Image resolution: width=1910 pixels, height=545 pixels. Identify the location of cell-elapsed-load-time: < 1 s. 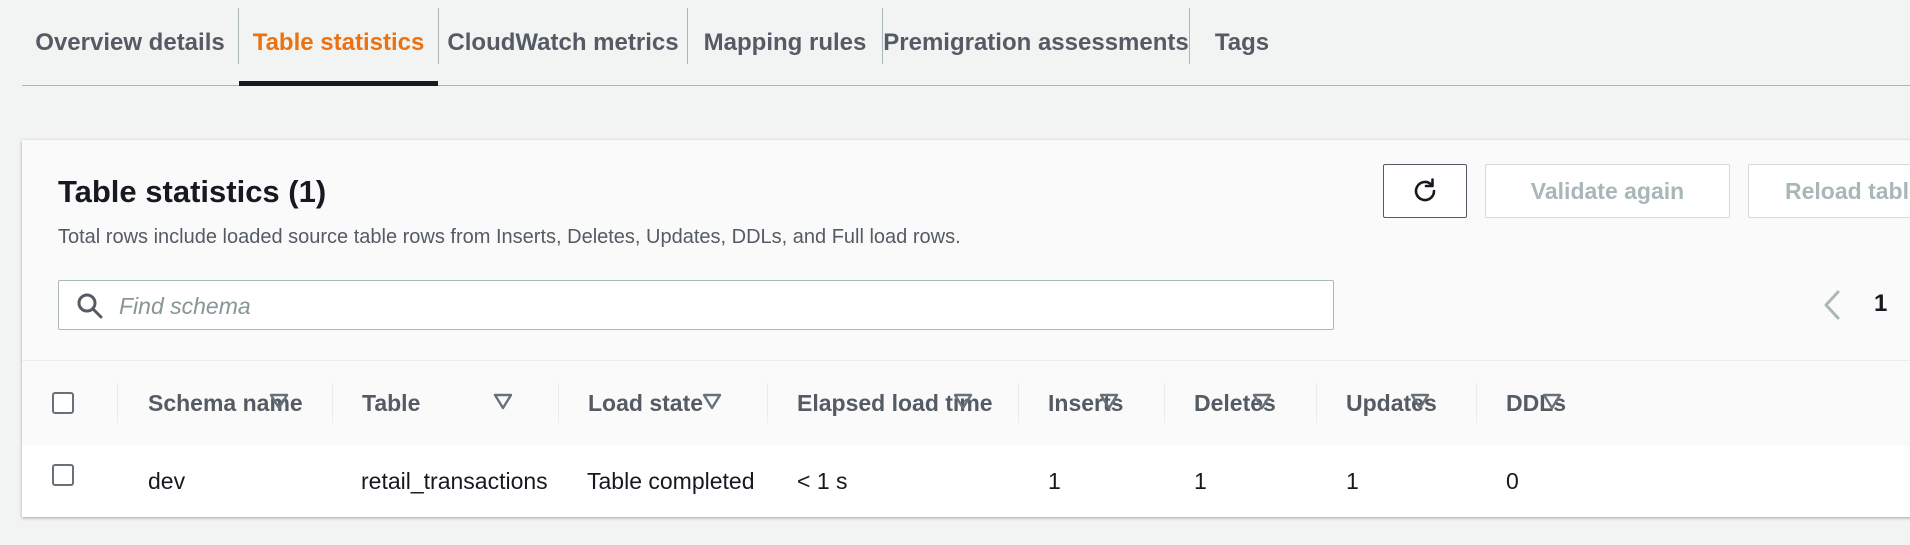
(822, 481).